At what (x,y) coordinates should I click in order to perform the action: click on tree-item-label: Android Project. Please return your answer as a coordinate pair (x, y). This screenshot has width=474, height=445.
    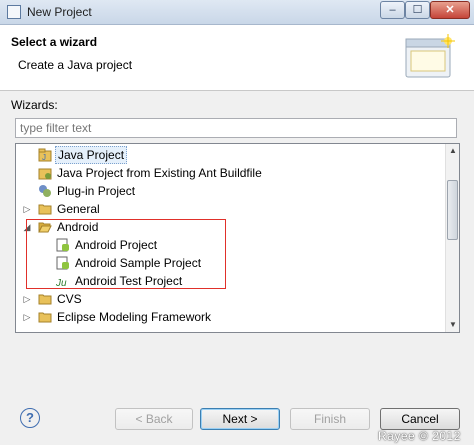
    Looking at the image, I should click on (116, 245).